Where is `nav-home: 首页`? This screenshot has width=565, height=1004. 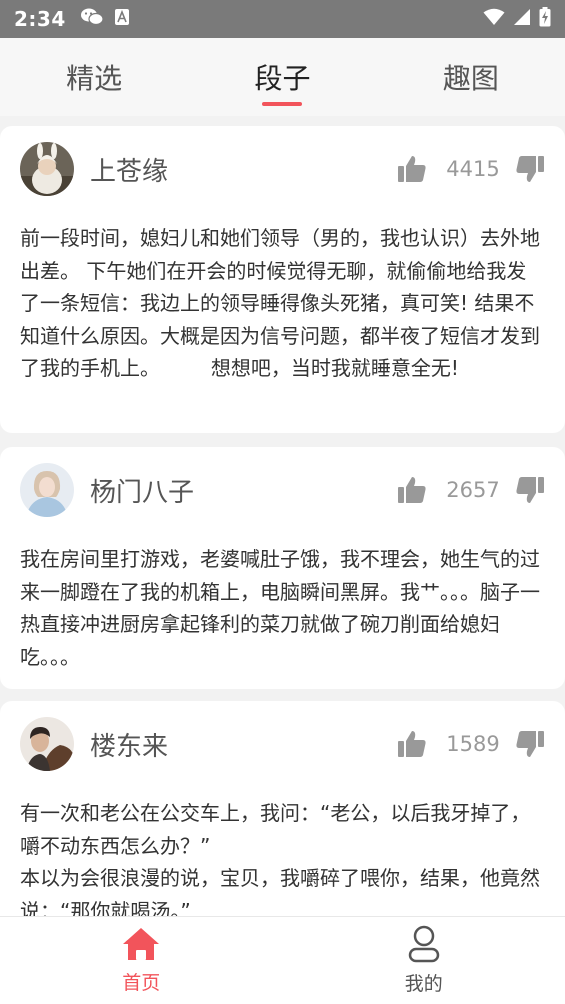 nav-home: 首页 is located at coordinates (141, 960).